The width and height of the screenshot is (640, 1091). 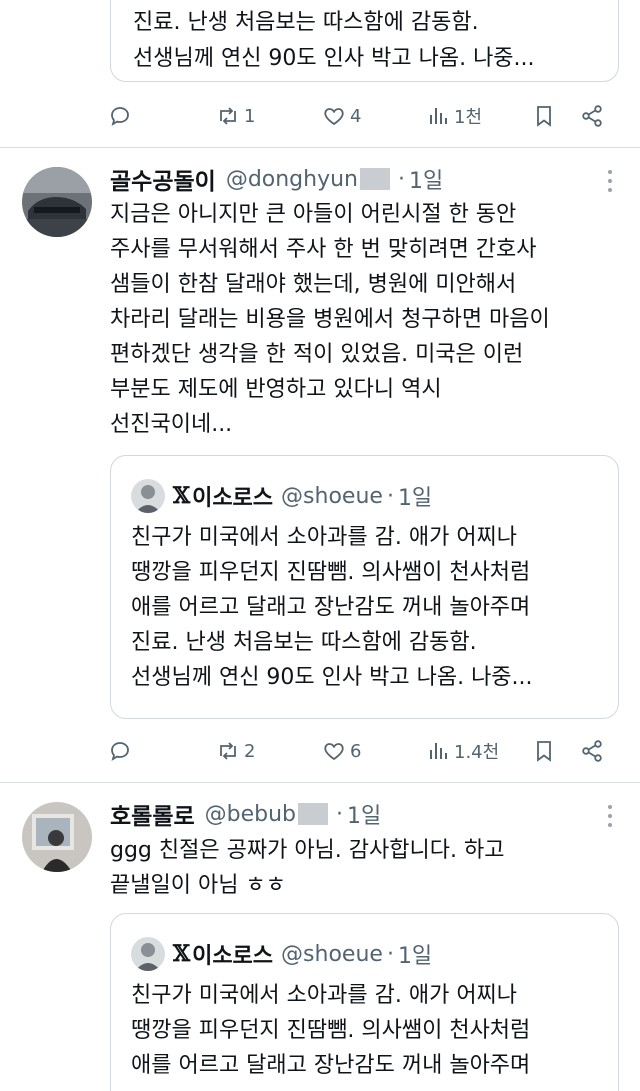 What do you see at coordinates (313, 214) in the screenshot?
I see `tweet-text-line: 지금은 아니지만 큰 아들이 어린시절 한 동안` at bounding box center [313, 214].